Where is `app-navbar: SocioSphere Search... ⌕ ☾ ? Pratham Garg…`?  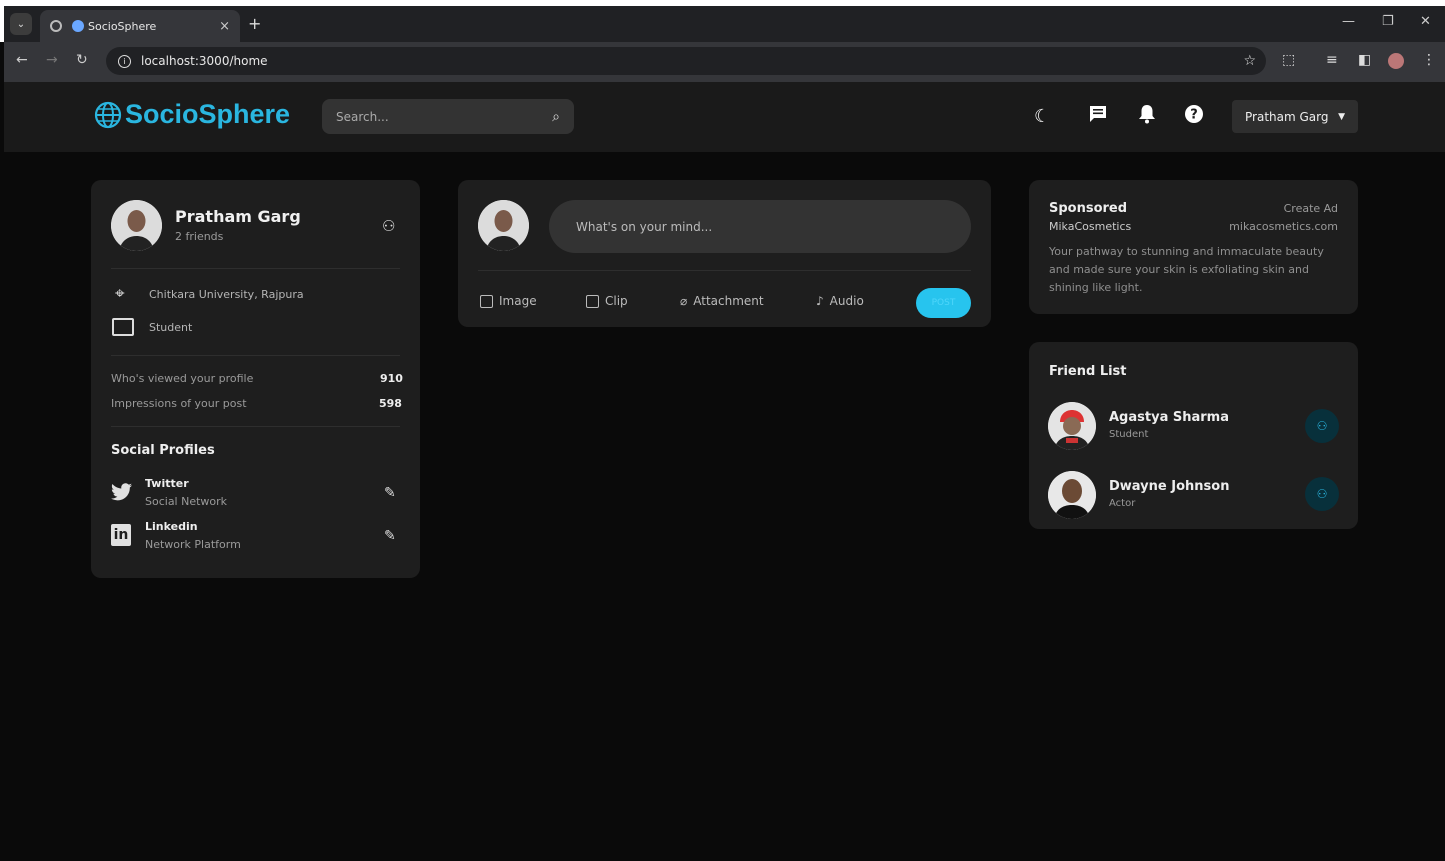
app-navbar: SocioSphere Search... ⌕ ☾ ? Pratham Garg… is located at coordinates (724, 117).